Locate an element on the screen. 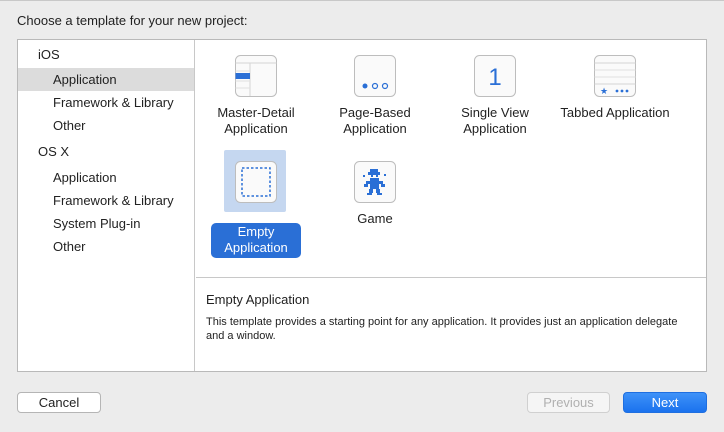  sidebar-item-ios-framework-library: Framework & Library is located at coordinates (106, 102).